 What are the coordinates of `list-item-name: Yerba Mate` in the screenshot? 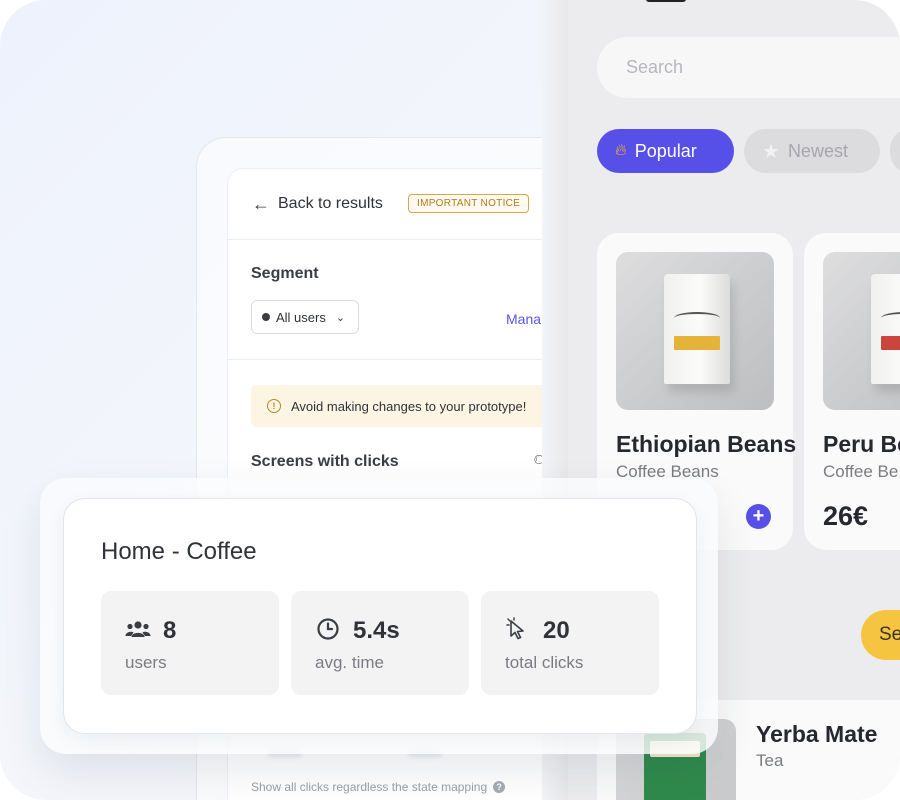 It's located at (817, 734).